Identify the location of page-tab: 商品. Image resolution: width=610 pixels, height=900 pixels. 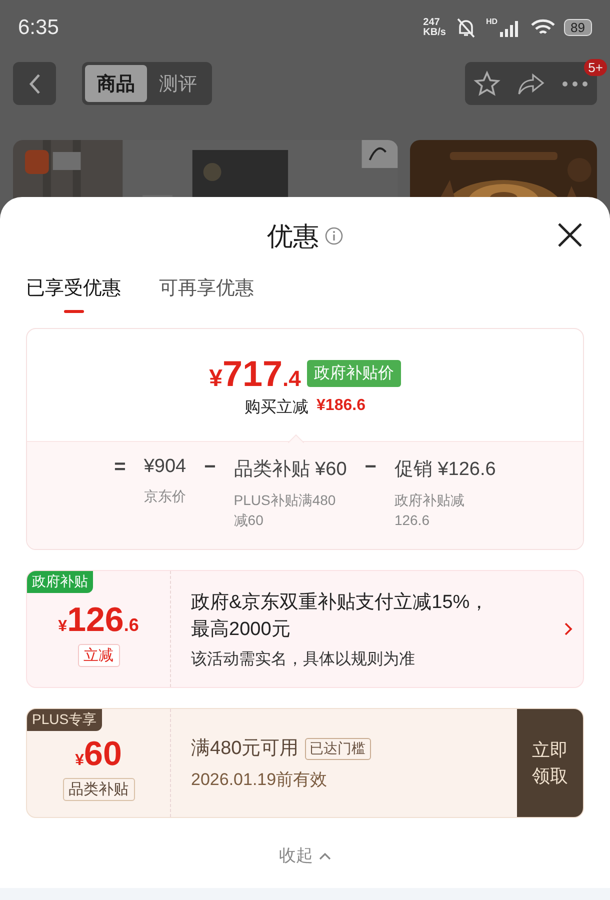
(116, 83).